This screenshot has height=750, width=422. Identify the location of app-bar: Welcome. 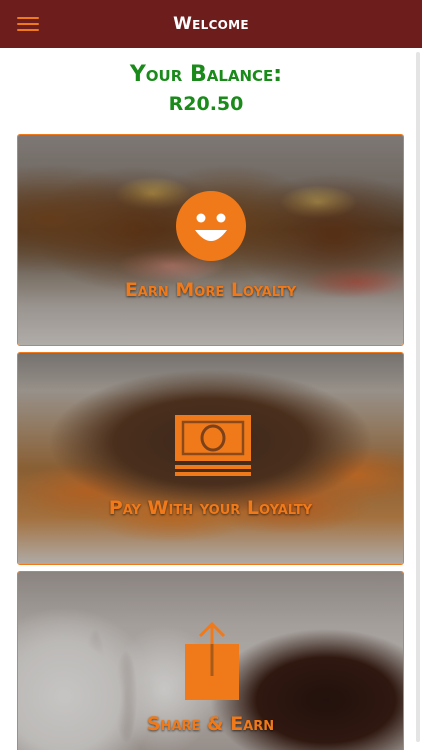
(211, 24).